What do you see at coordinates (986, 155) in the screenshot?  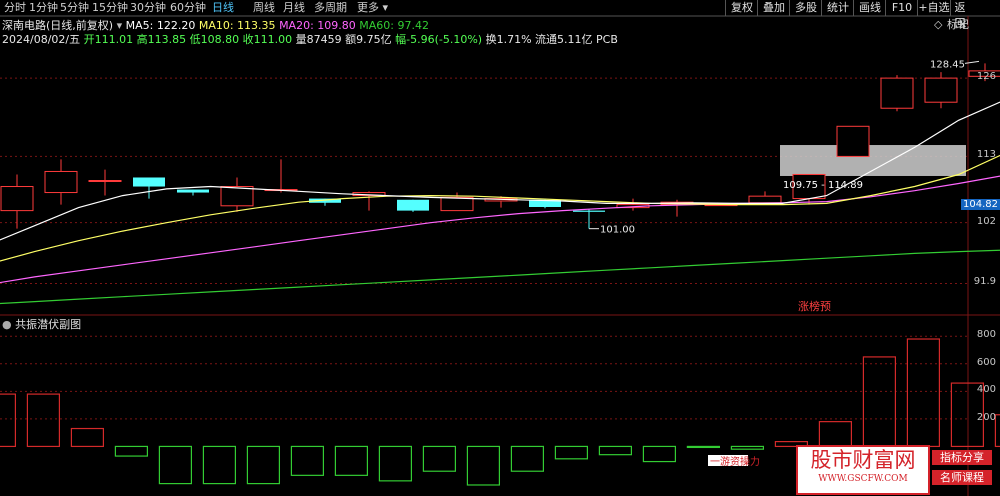 I see `price-axis-label-1: 113` at bounding box center [986, 155].